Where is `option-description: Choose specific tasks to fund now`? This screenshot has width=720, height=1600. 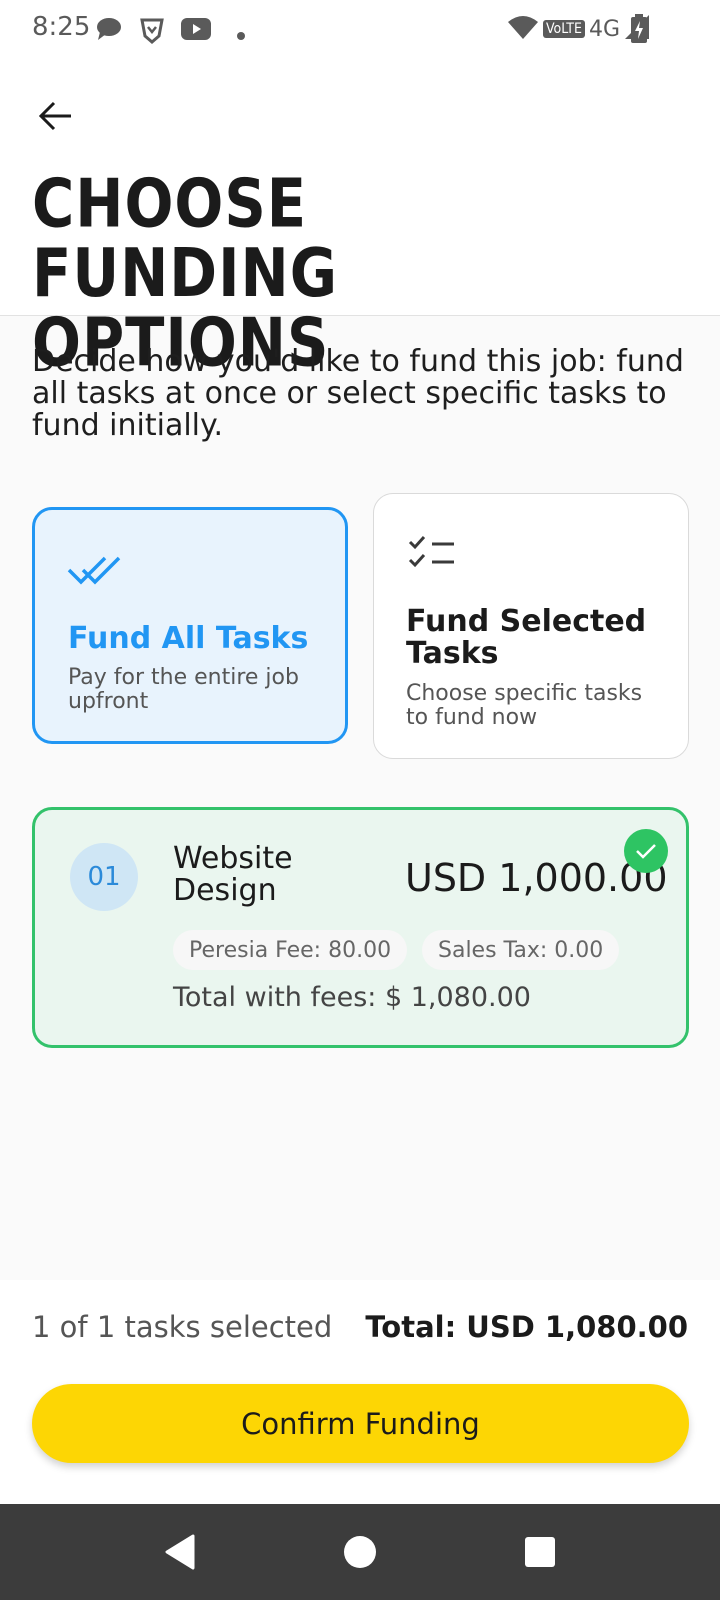
option-description: Choose specific tasks to fund now is located at coordinates (524, 705).